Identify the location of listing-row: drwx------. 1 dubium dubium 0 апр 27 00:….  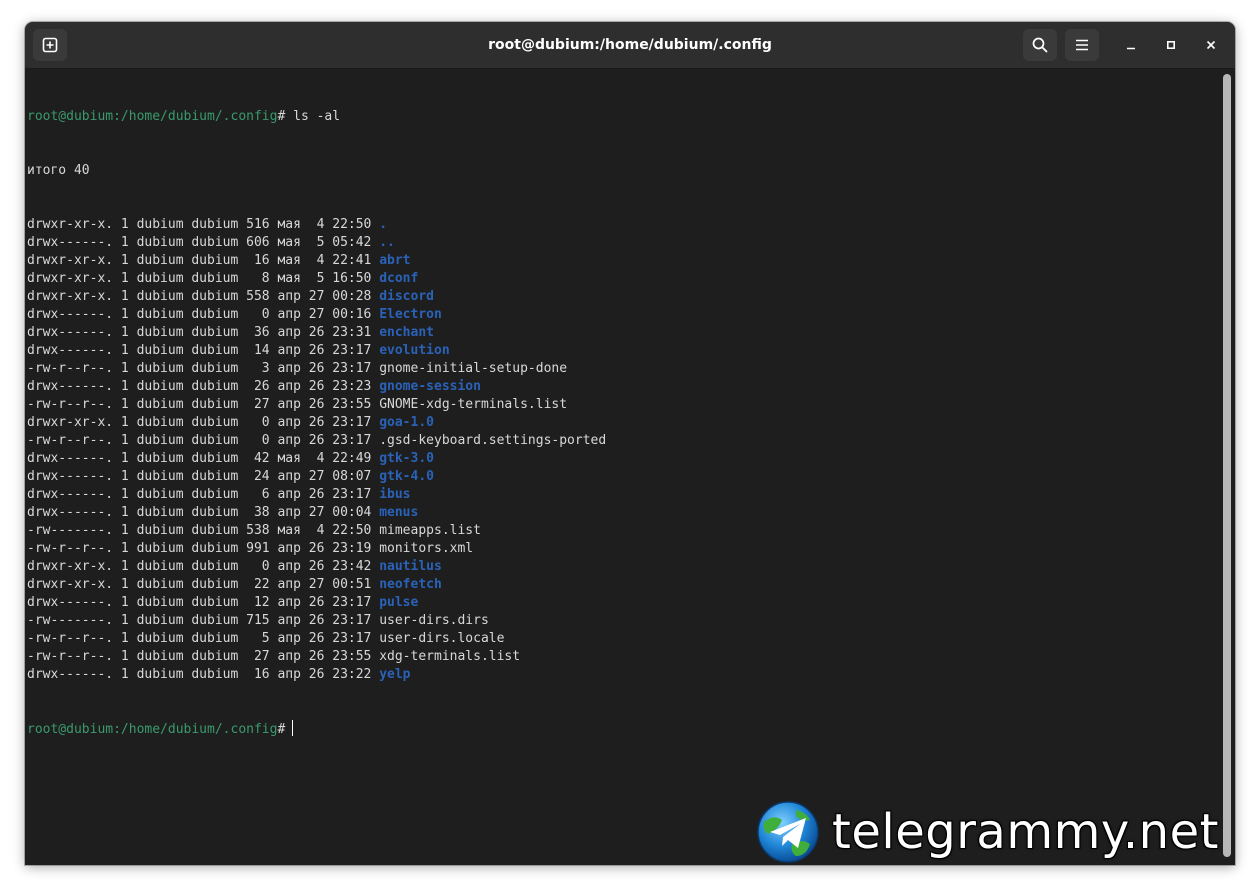
(624, 315).